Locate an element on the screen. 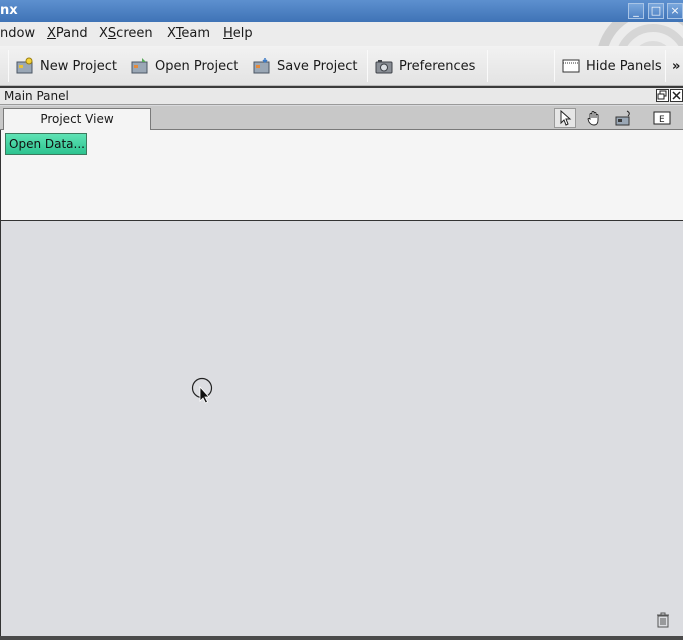  pan-tool-button is located at coordinates (594, 118).